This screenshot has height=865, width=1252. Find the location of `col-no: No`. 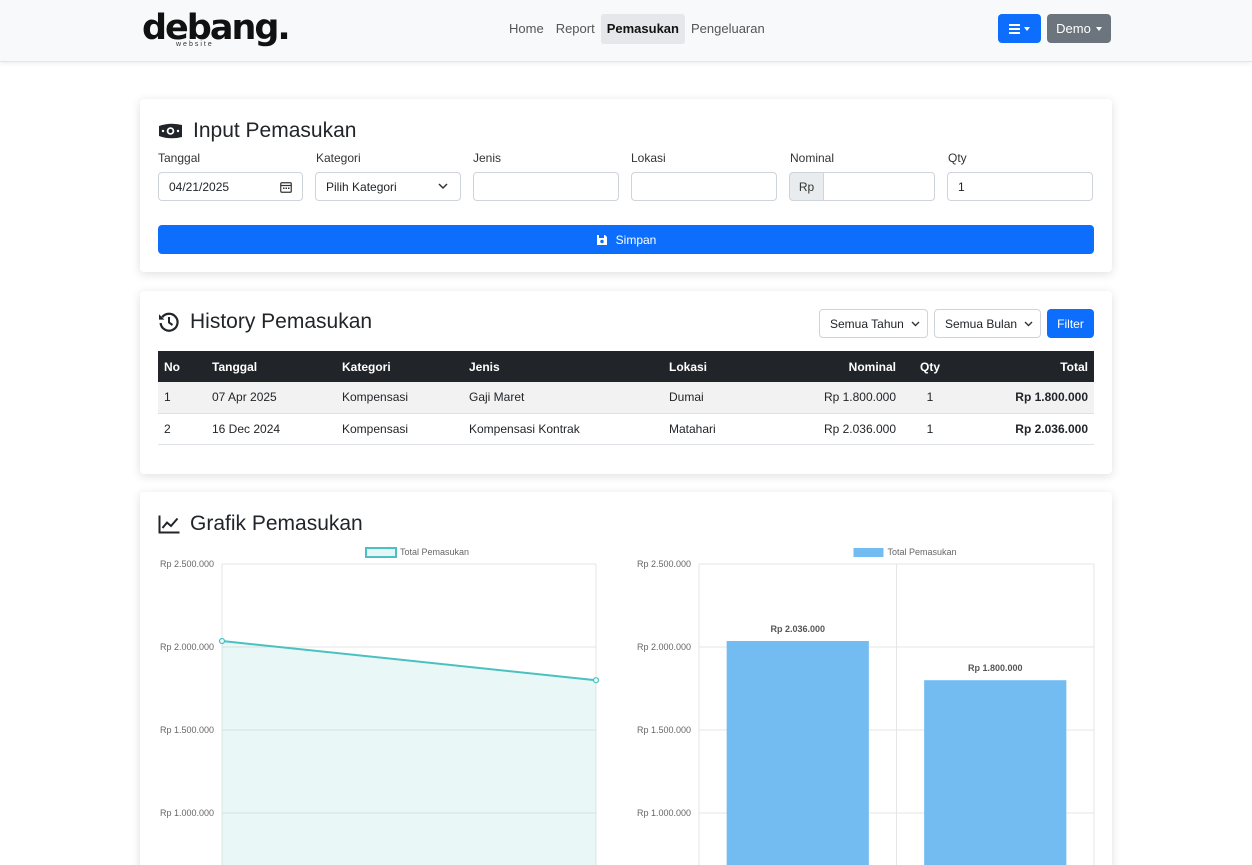

col-no: No is located at coordinates (182, 366).